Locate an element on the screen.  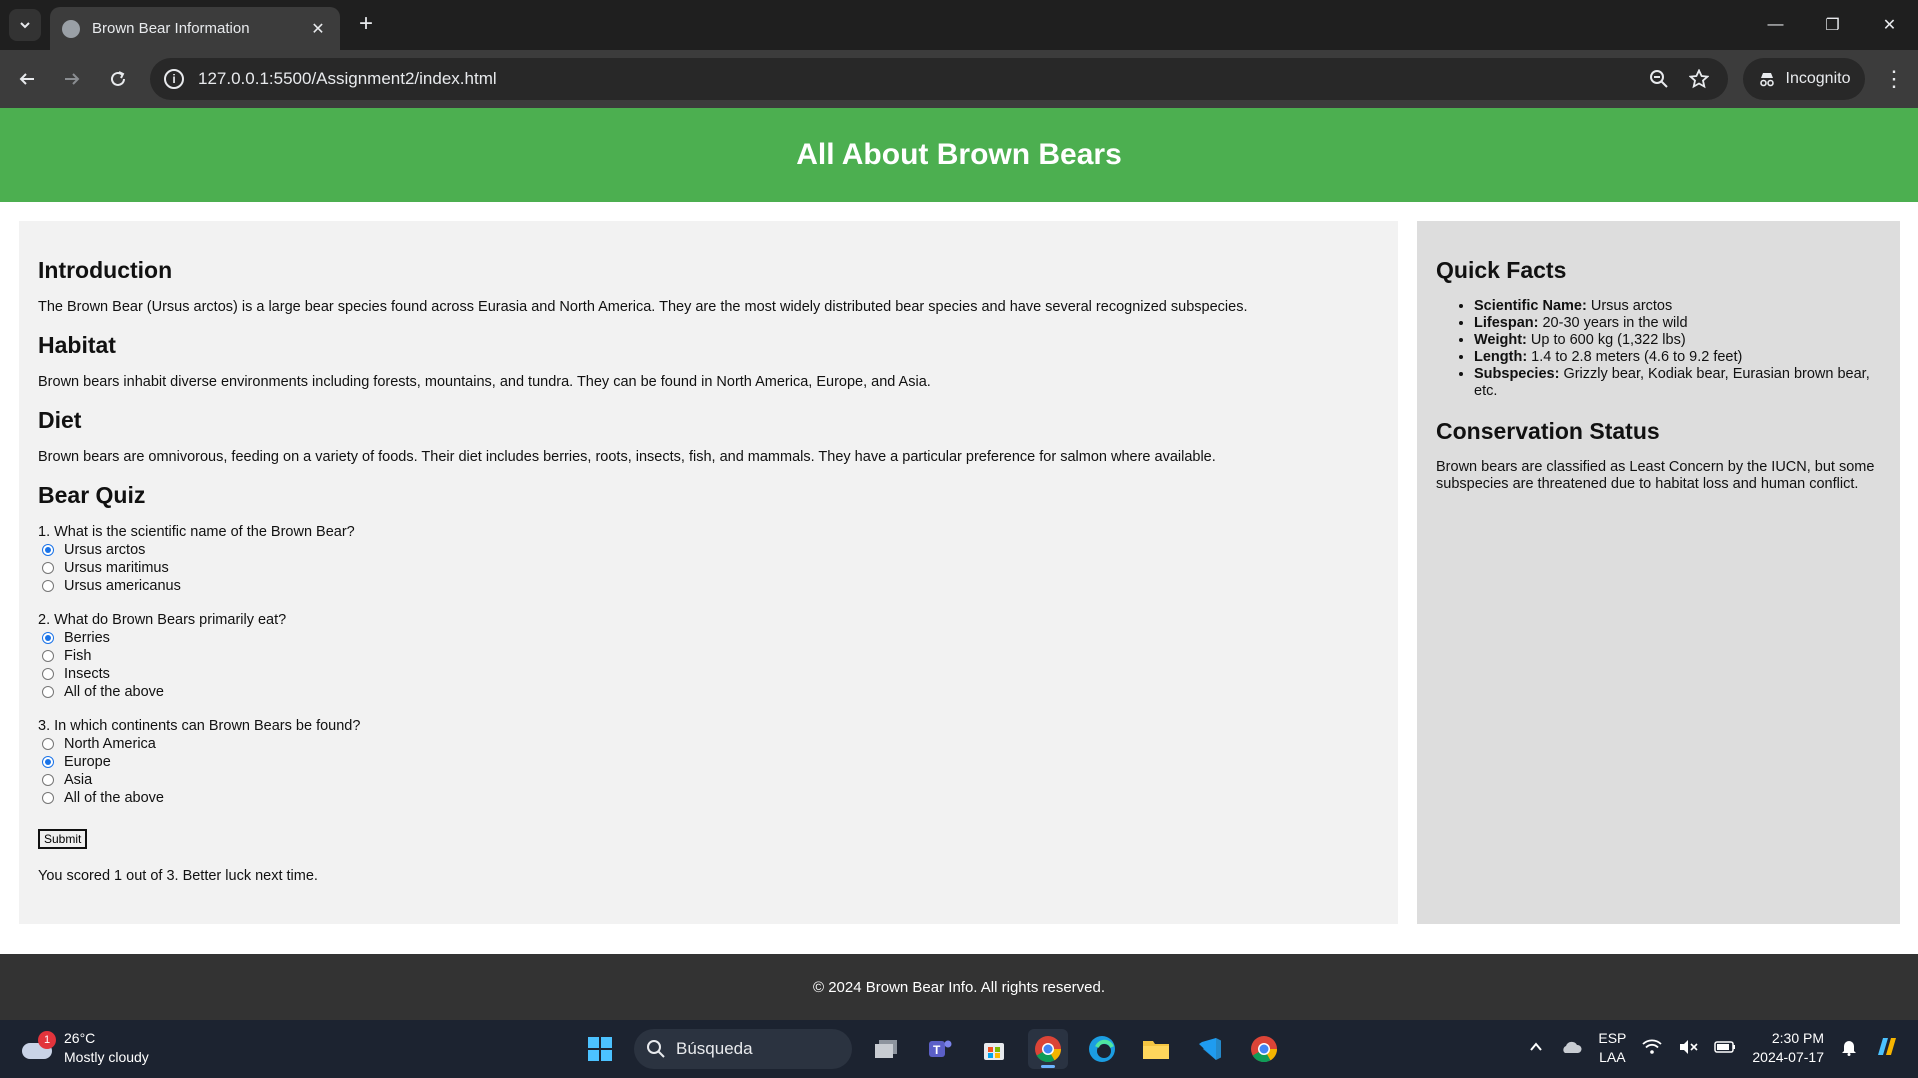
quiz-option: Asia is located at coordinates (708, 780).